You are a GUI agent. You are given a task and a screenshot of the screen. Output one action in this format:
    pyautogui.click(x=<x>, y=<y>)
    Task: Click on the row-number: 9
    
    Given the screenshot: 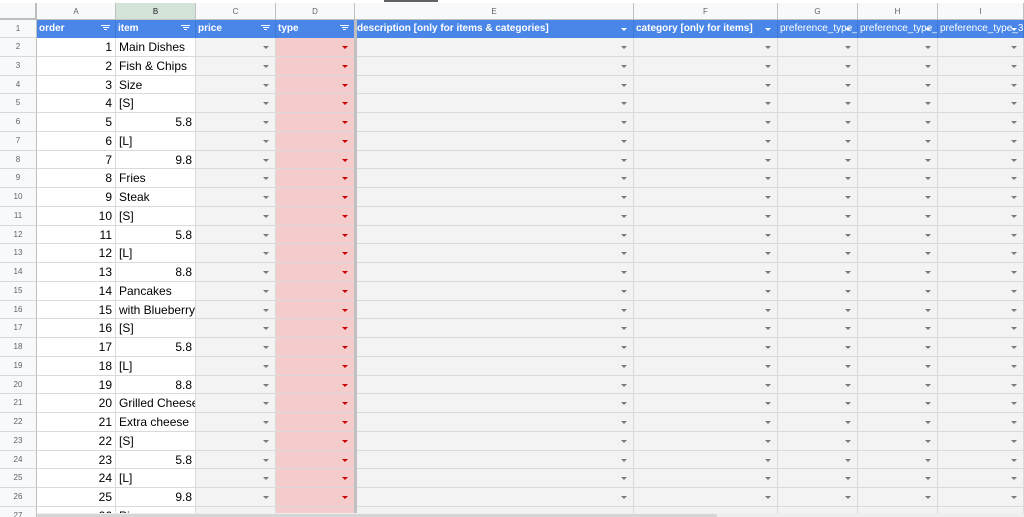 What is the action you would take?
    pyautogui.click(x=18, y=178)
    